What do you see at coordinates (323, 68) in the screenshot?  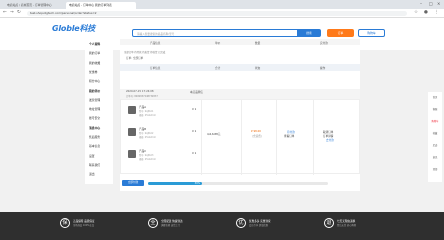 I see `col-action: 操作` at bounding box center [323, 68].